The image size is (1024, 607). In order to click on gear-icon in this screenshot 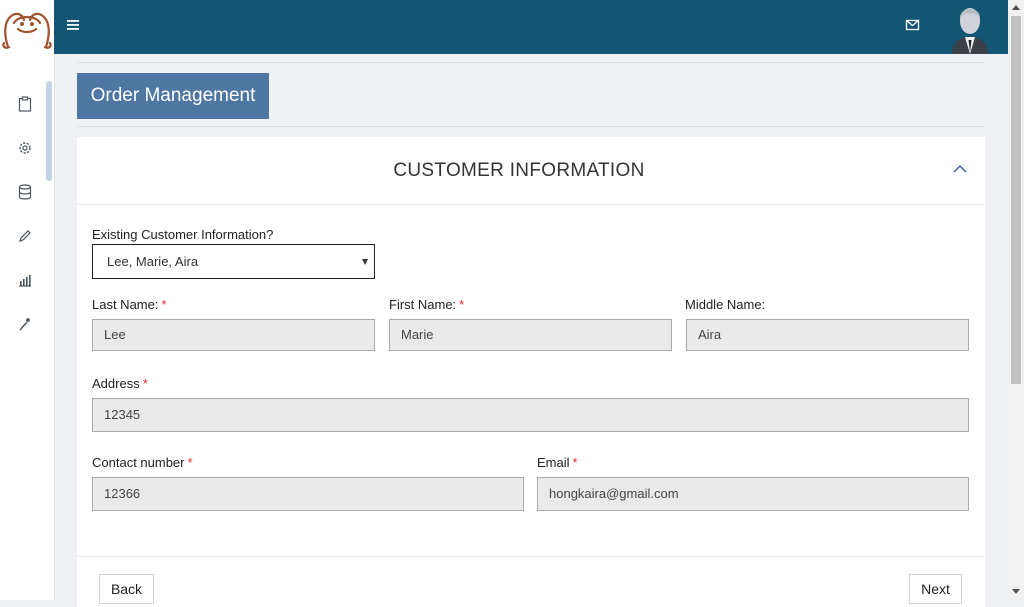, I will do `click(25, 148)`.